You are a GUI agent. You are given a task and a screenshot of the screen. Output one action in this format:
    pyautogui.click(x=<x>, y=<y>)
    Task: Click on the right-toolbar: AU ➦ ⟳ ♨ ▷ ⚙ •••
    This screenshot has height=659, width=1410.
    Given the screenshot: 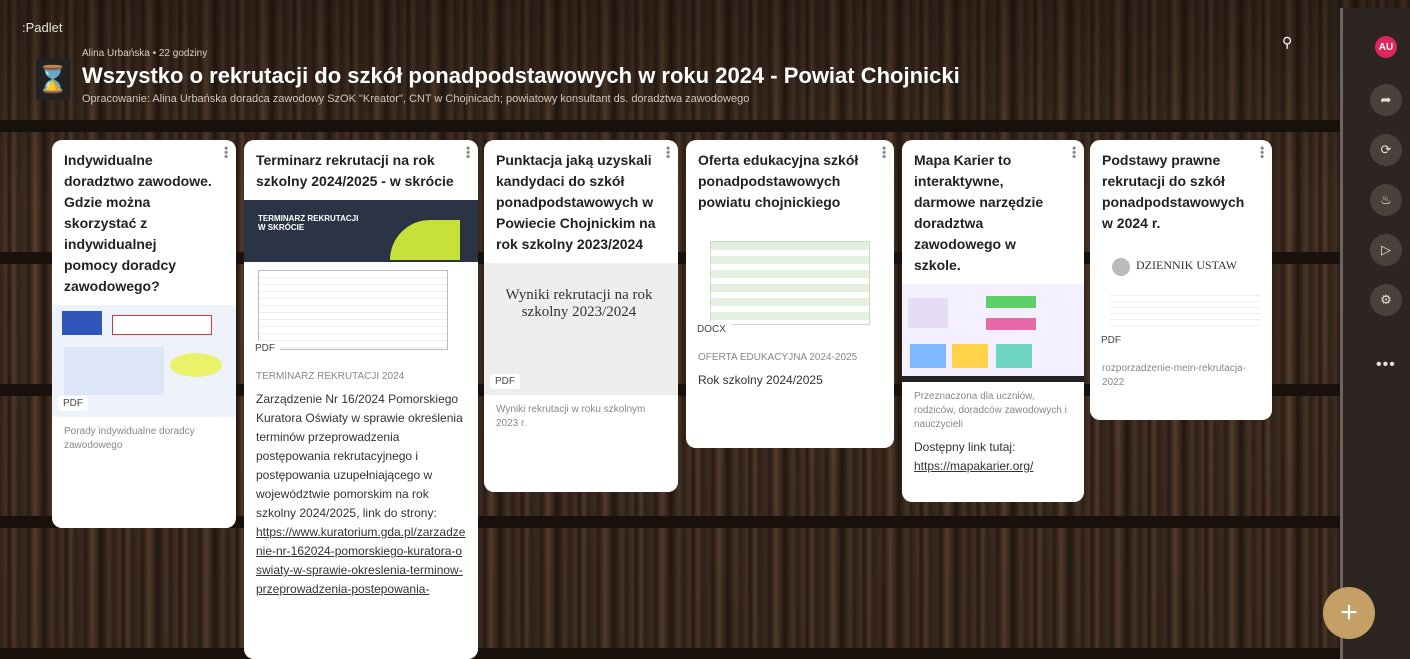 What is the action you would take?
    pyautogui.click(x=1375, y=333)
    